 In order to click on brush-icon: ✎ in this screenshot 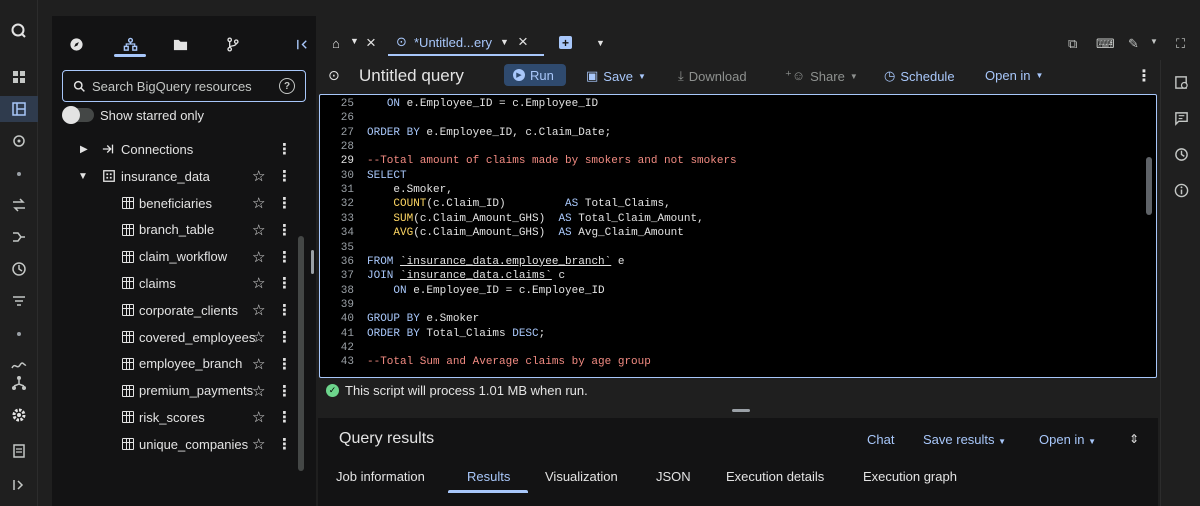, I will do `click(1133, 44)`.